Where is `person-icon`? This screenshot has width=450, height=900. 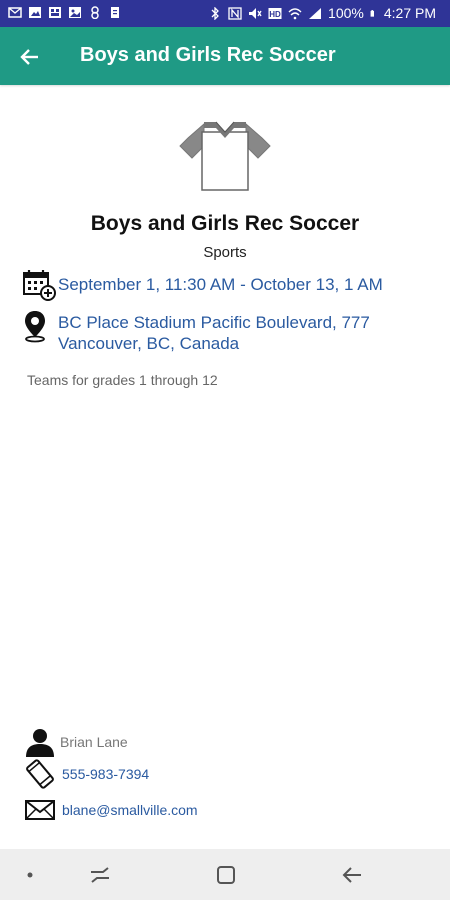
person-icon is located at coordinates (40, 743).